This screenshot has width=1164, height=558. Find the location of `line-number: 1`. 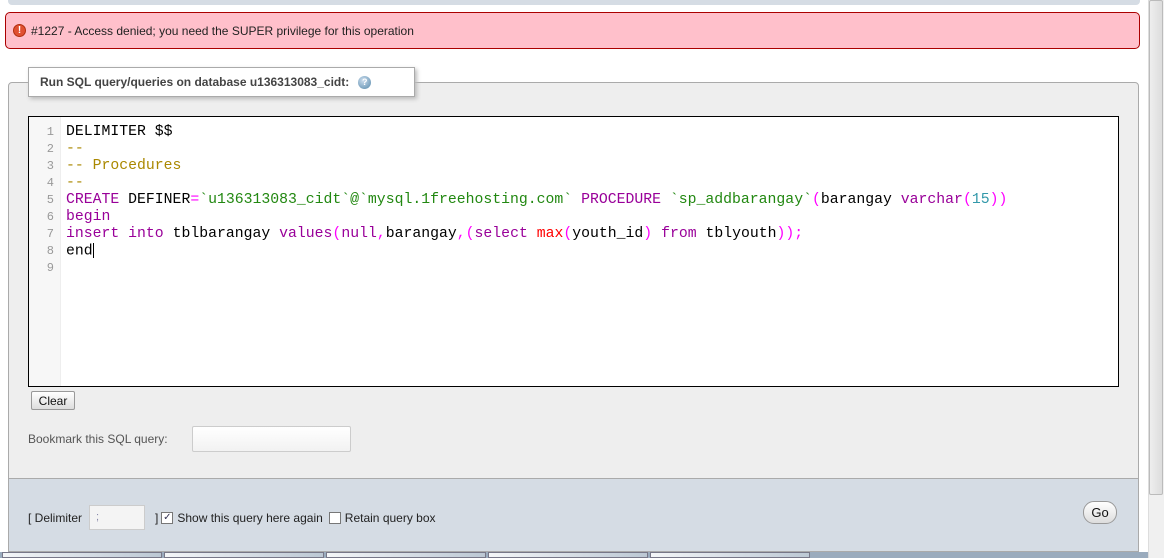

line-number: 1 is located at coordinates (50, 132).